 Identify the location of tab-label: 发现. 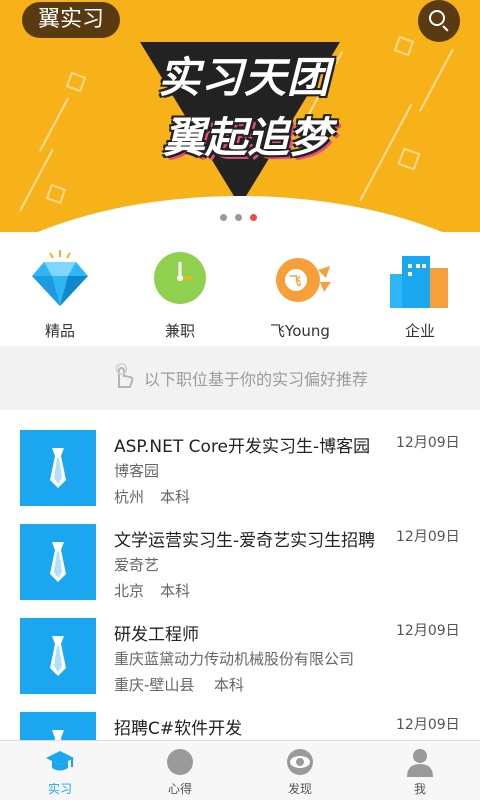
(299, 789).